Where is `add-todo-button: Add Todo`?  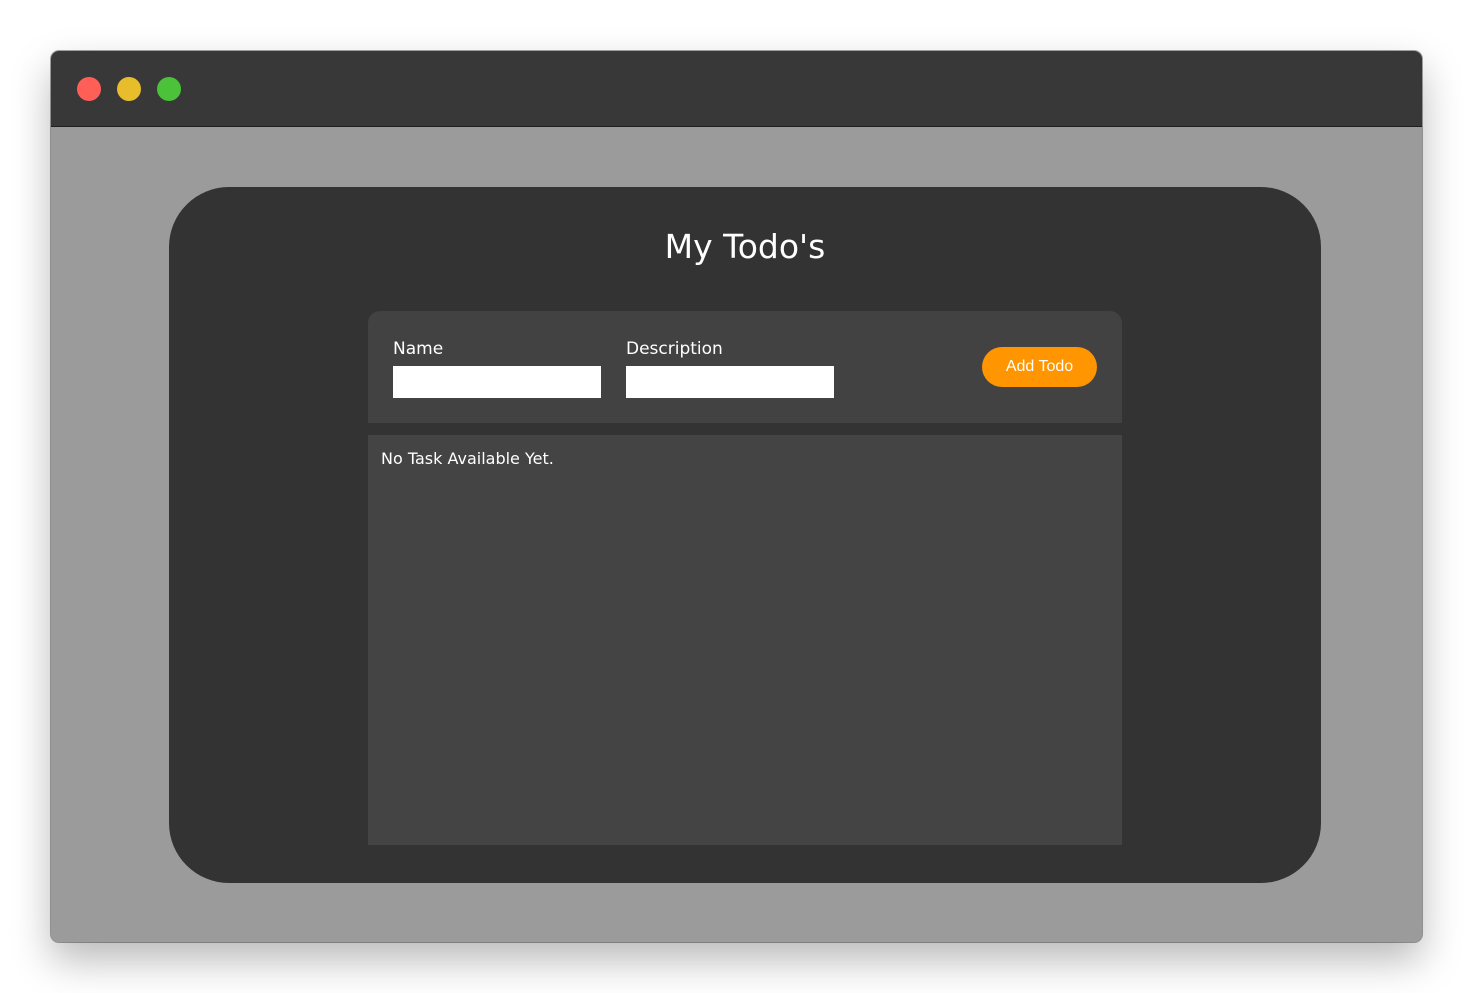 add-todo-button: Add Todo is located at coordinates (1039, 367).